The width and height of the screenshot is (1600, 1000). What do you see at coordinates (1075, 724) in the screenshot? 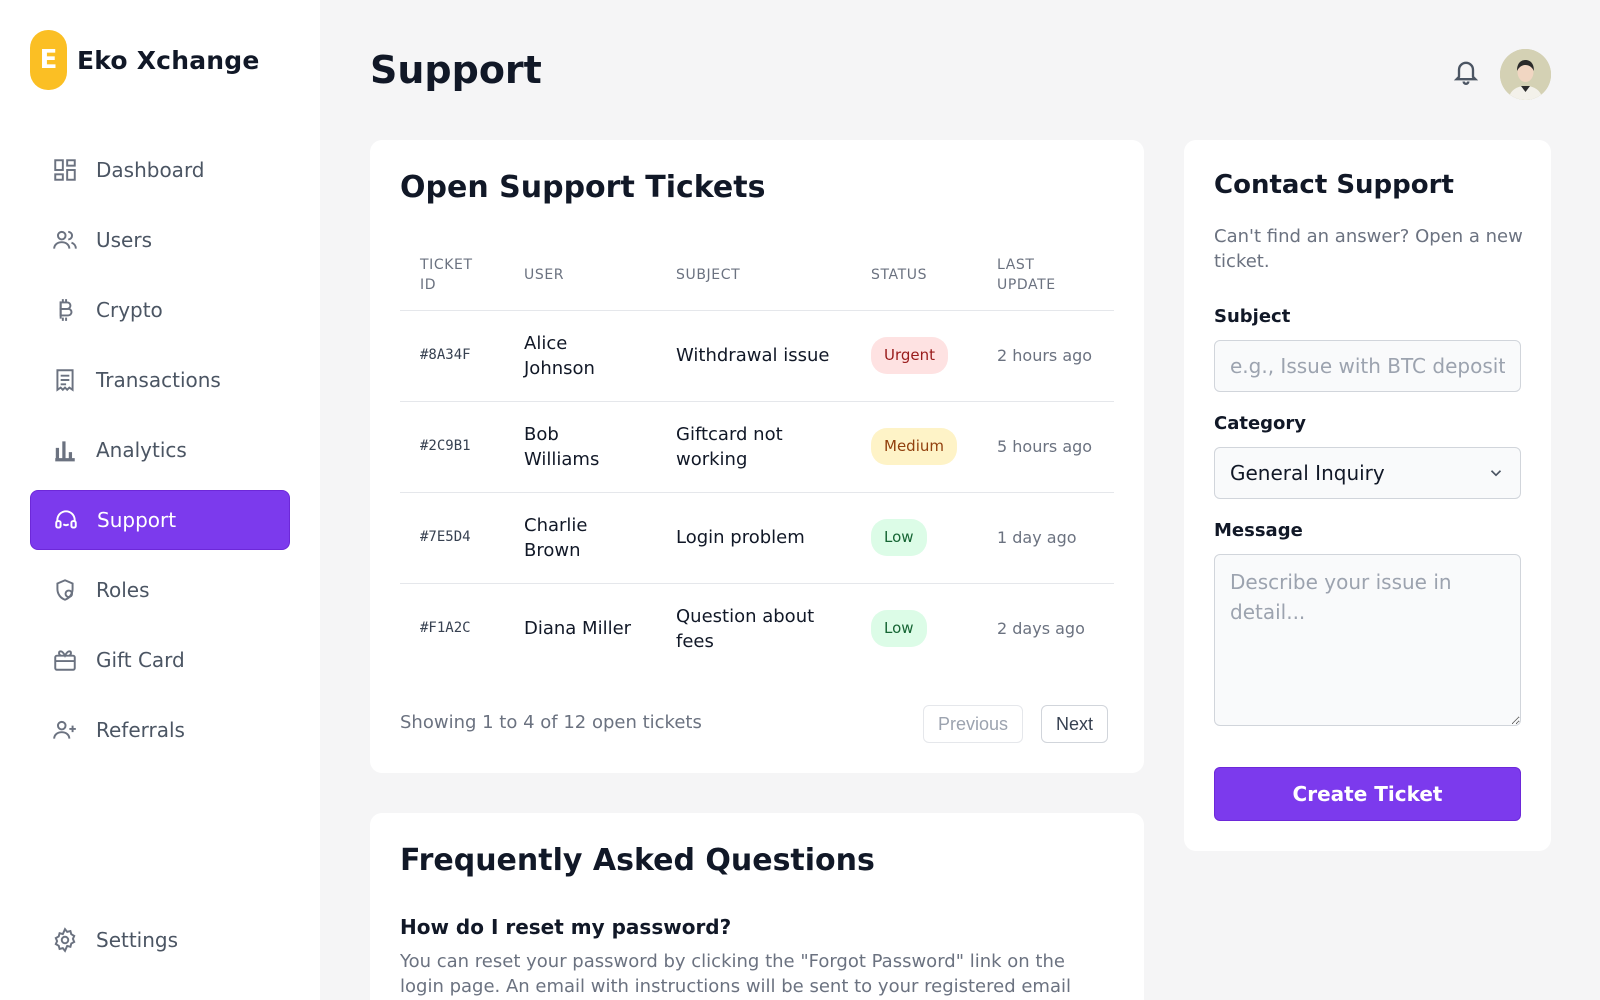
I see `next-page-button: Next` at bounding box center [1075, 724].